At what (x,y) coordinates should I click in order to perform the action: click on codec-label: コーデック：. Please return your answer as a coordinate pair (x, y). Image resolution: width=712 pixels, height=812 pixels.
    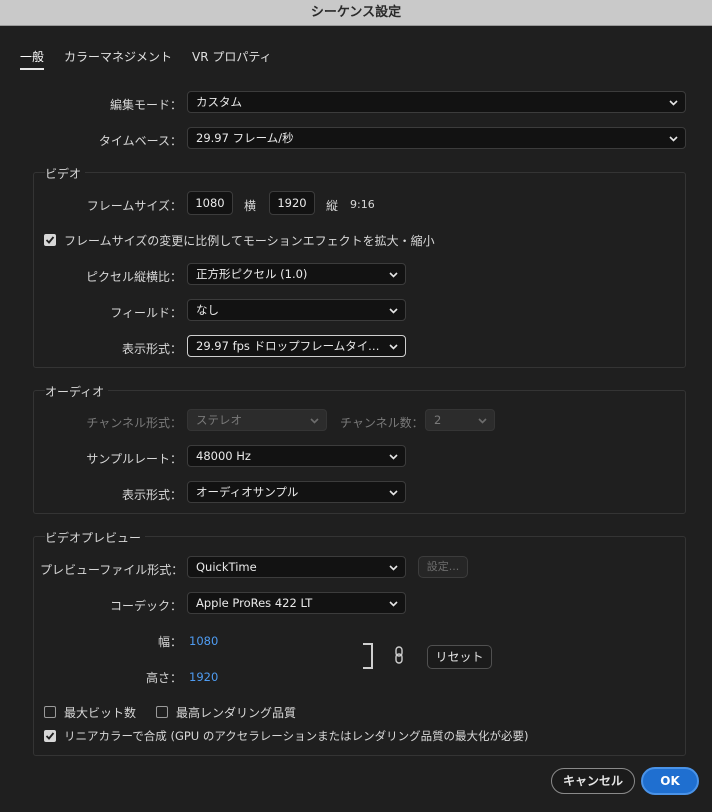
    Looking at the image, I should click on (145, 606).